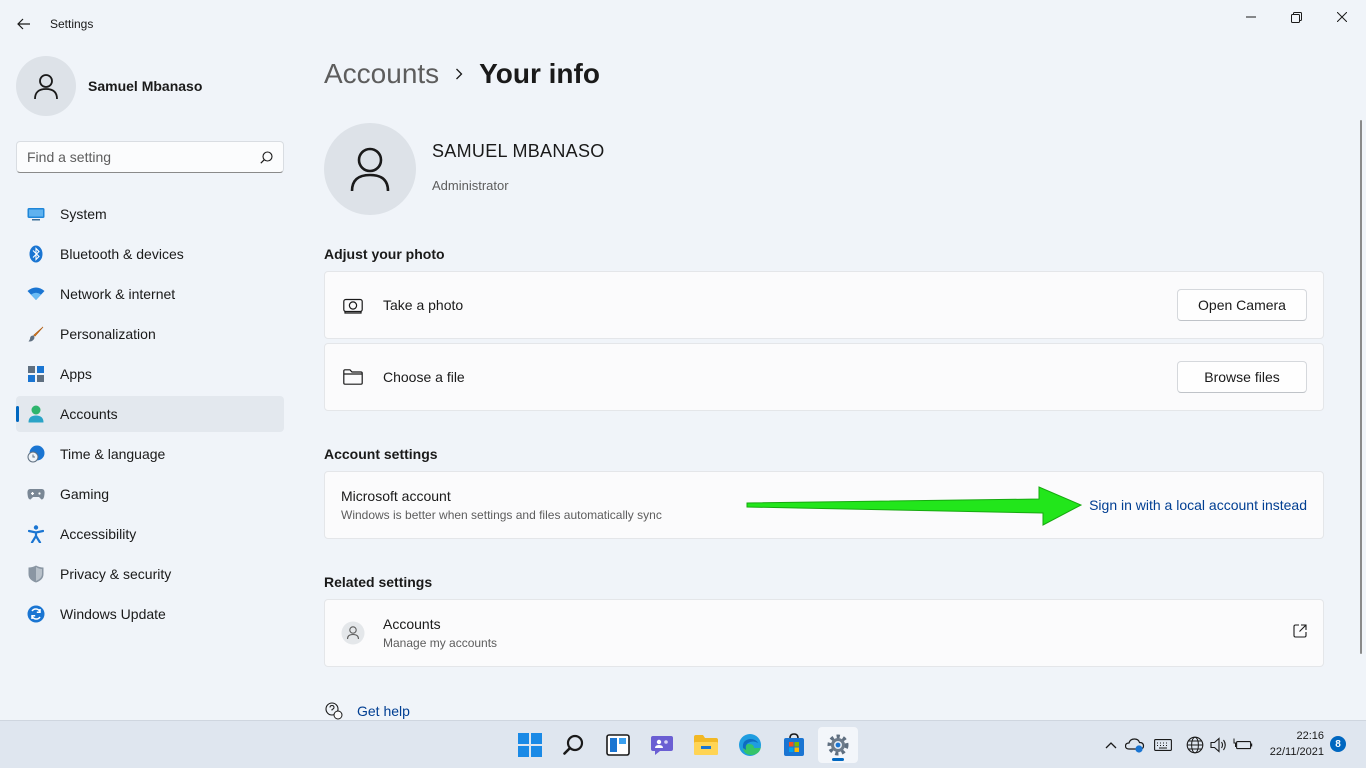 The image size is (1366, 768). I want to click on profile-name: Samuel Mbanaso, so click(145, 86).